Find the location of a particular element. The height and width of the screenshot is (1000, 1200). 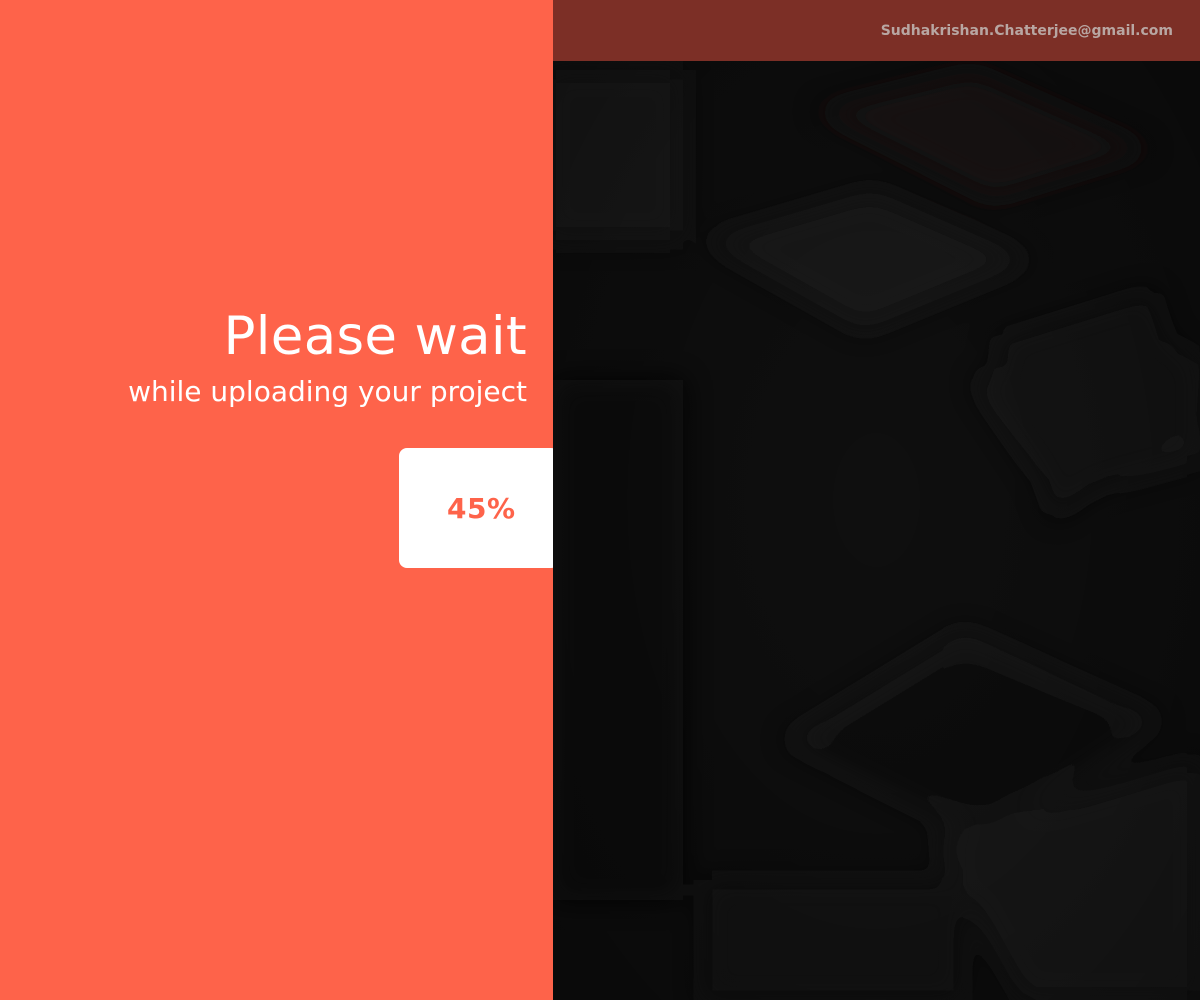

top-header-bar: Sudhakrishan.Chatterjee@gmail.com is located at coordinates (876, 30).